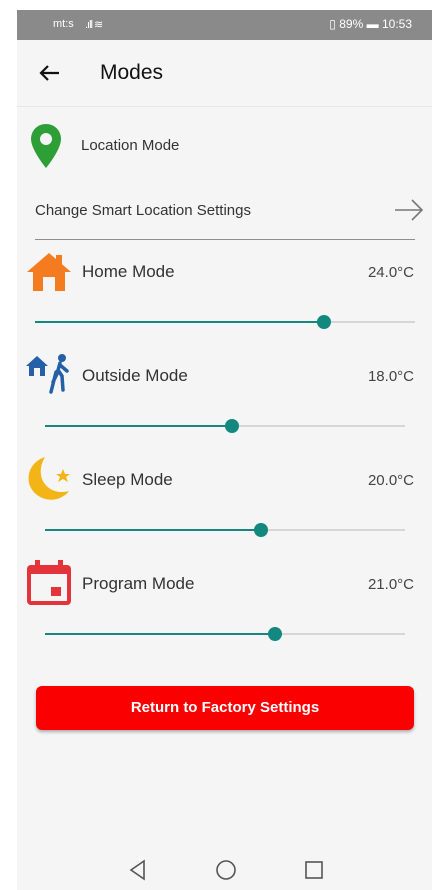 The width and height of the screenshot is (438, 890). What do you see at coordinates (47, 374) in the screenshot?
I see `house-person-walking-icon` at bounding box center [47, 374].